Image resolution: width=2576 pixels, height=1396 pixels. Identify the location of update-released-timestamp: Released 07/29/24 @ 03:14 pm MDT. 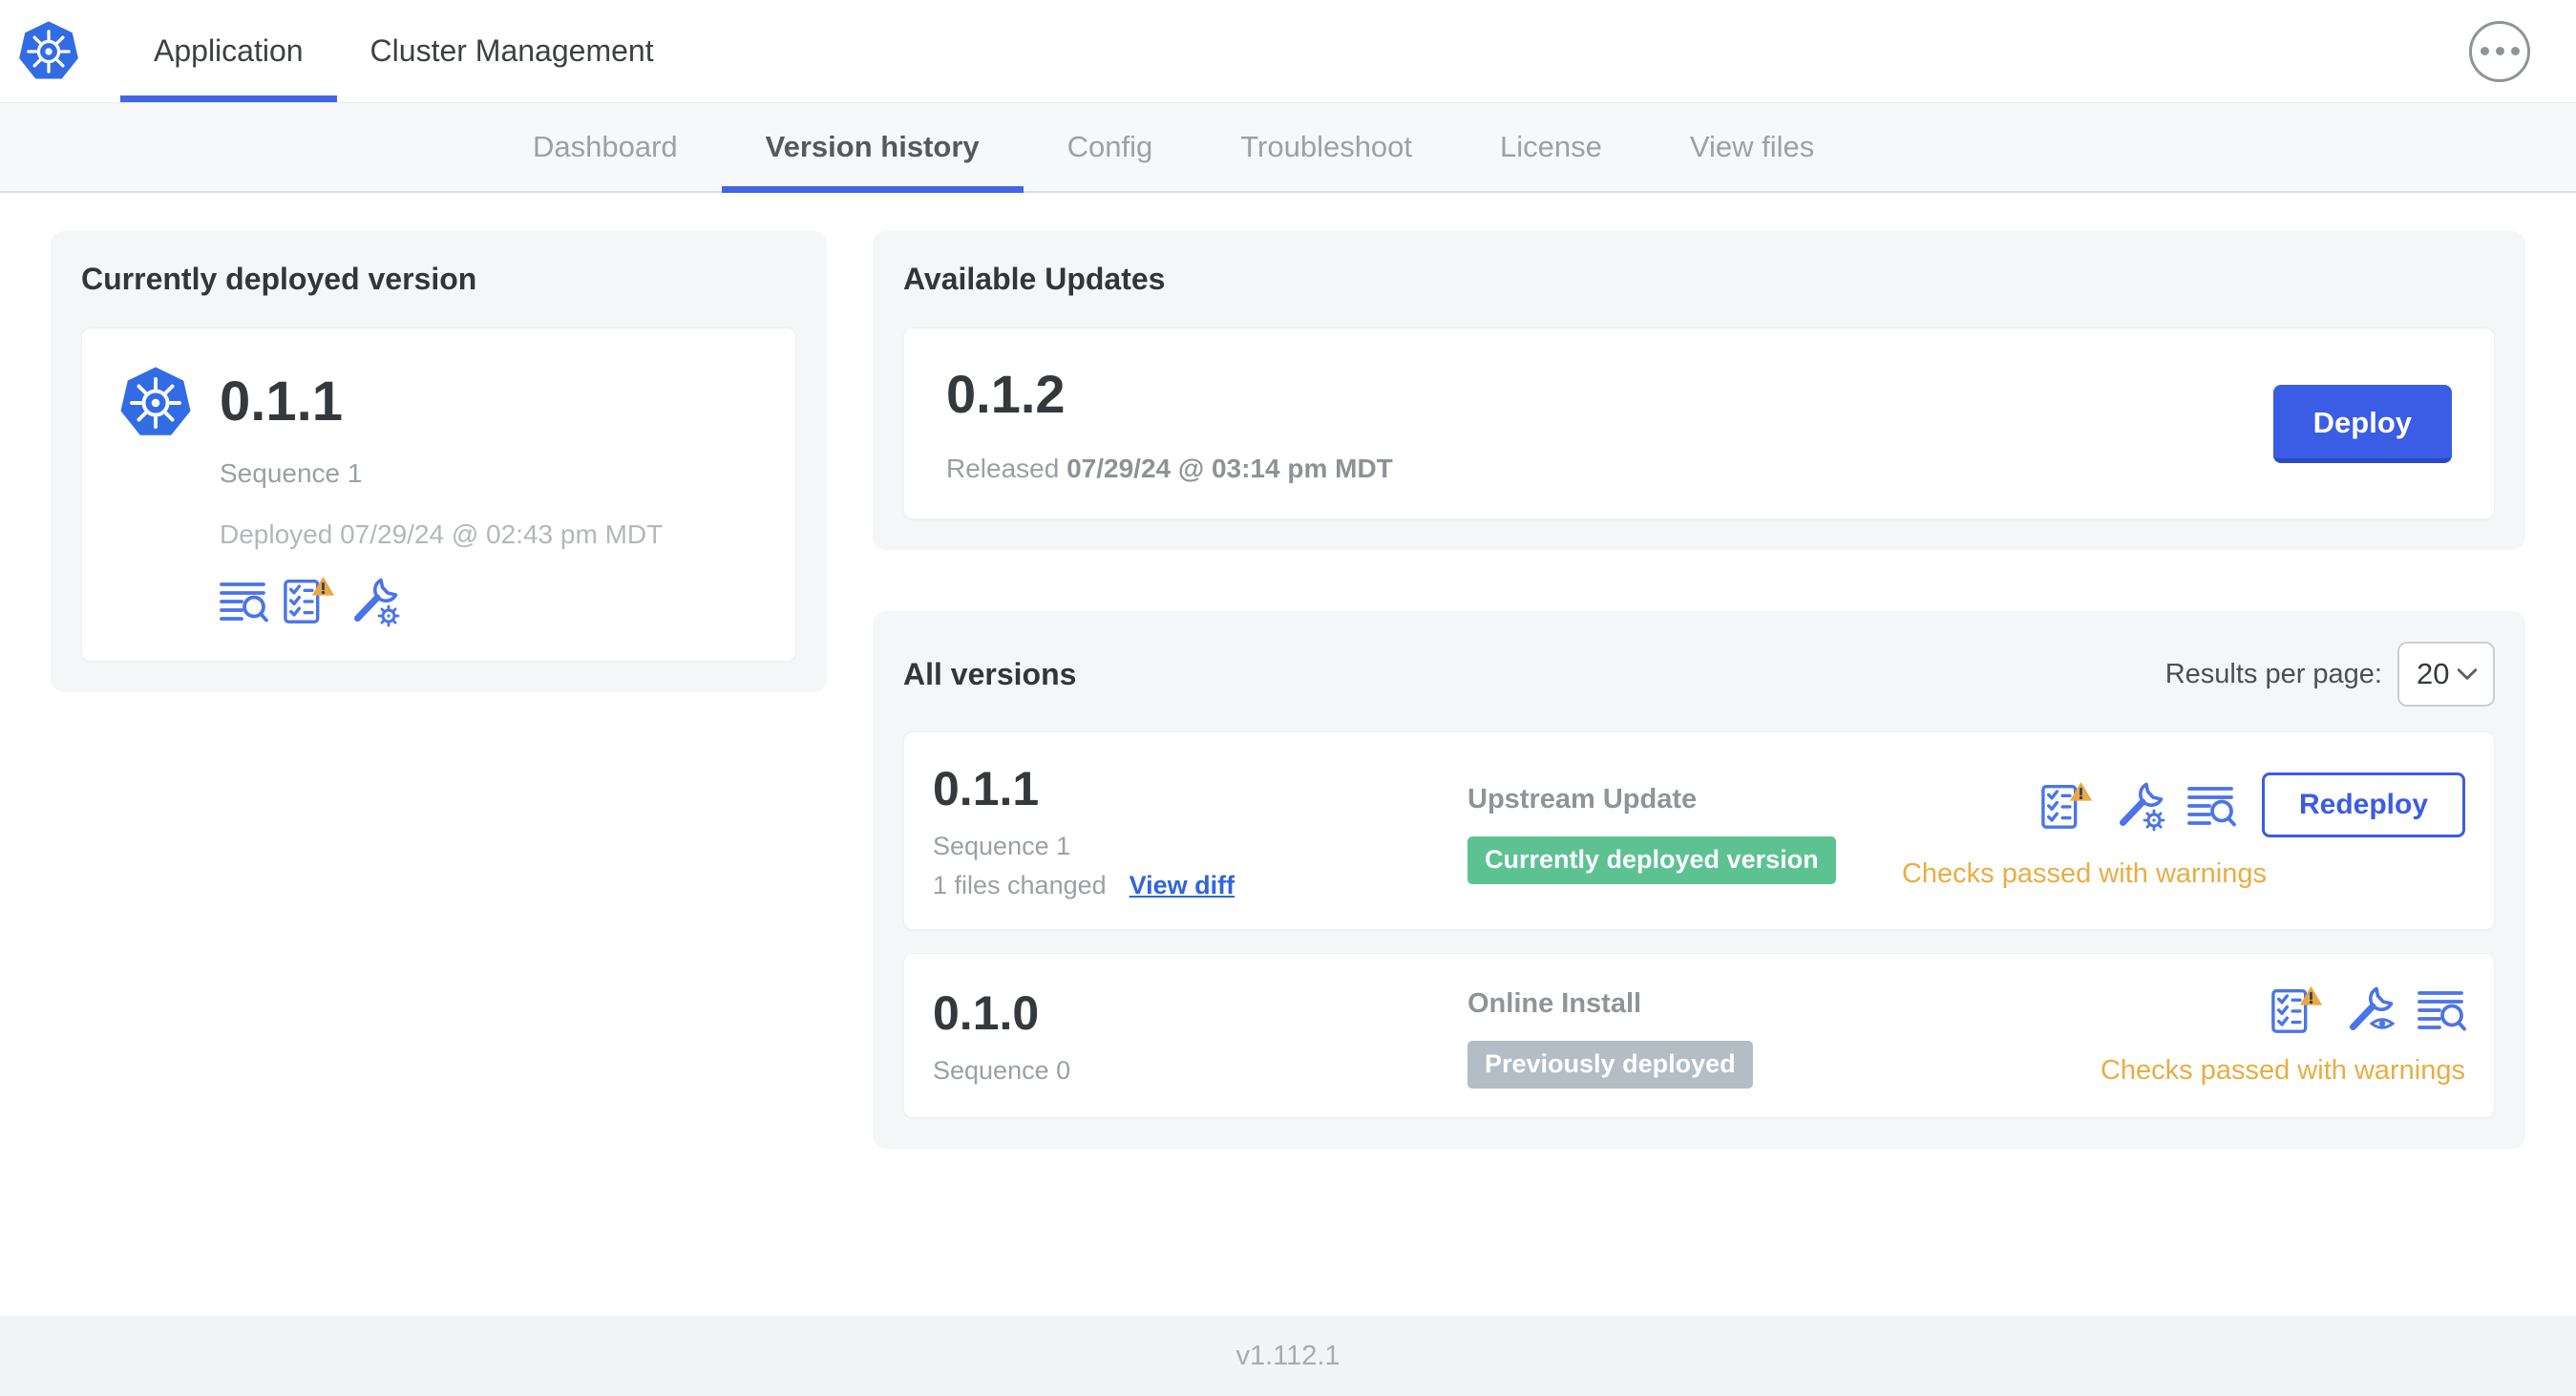
(1169, 469).